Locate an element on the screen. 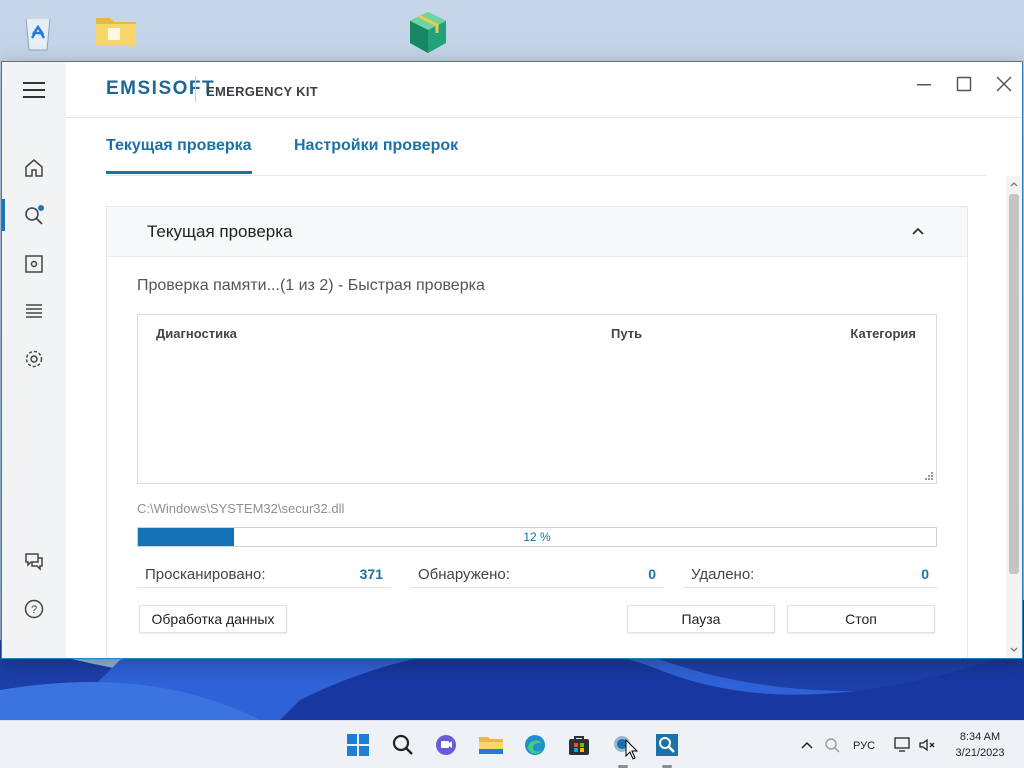 Image resolution: width=1024 pixels, height=768 pixels. settings-icon is located at coordinates (34, 359).